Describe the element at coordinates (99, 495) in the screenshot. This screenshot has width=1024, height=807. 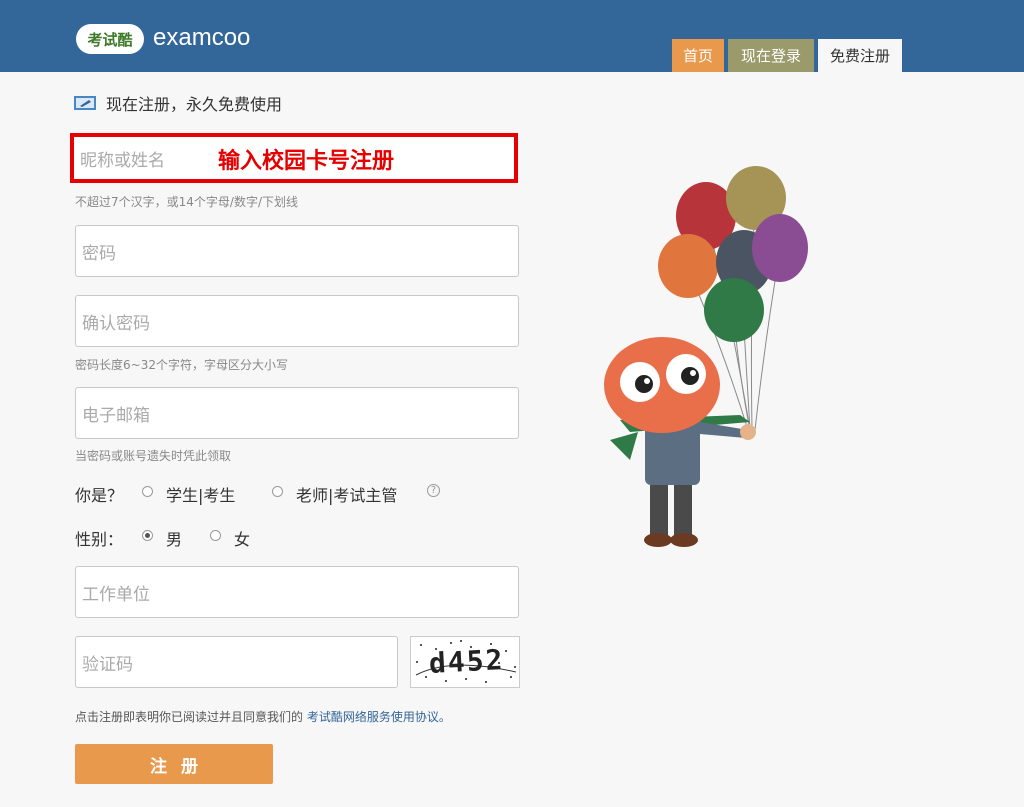
I see `role-label: 你是？` at that location.